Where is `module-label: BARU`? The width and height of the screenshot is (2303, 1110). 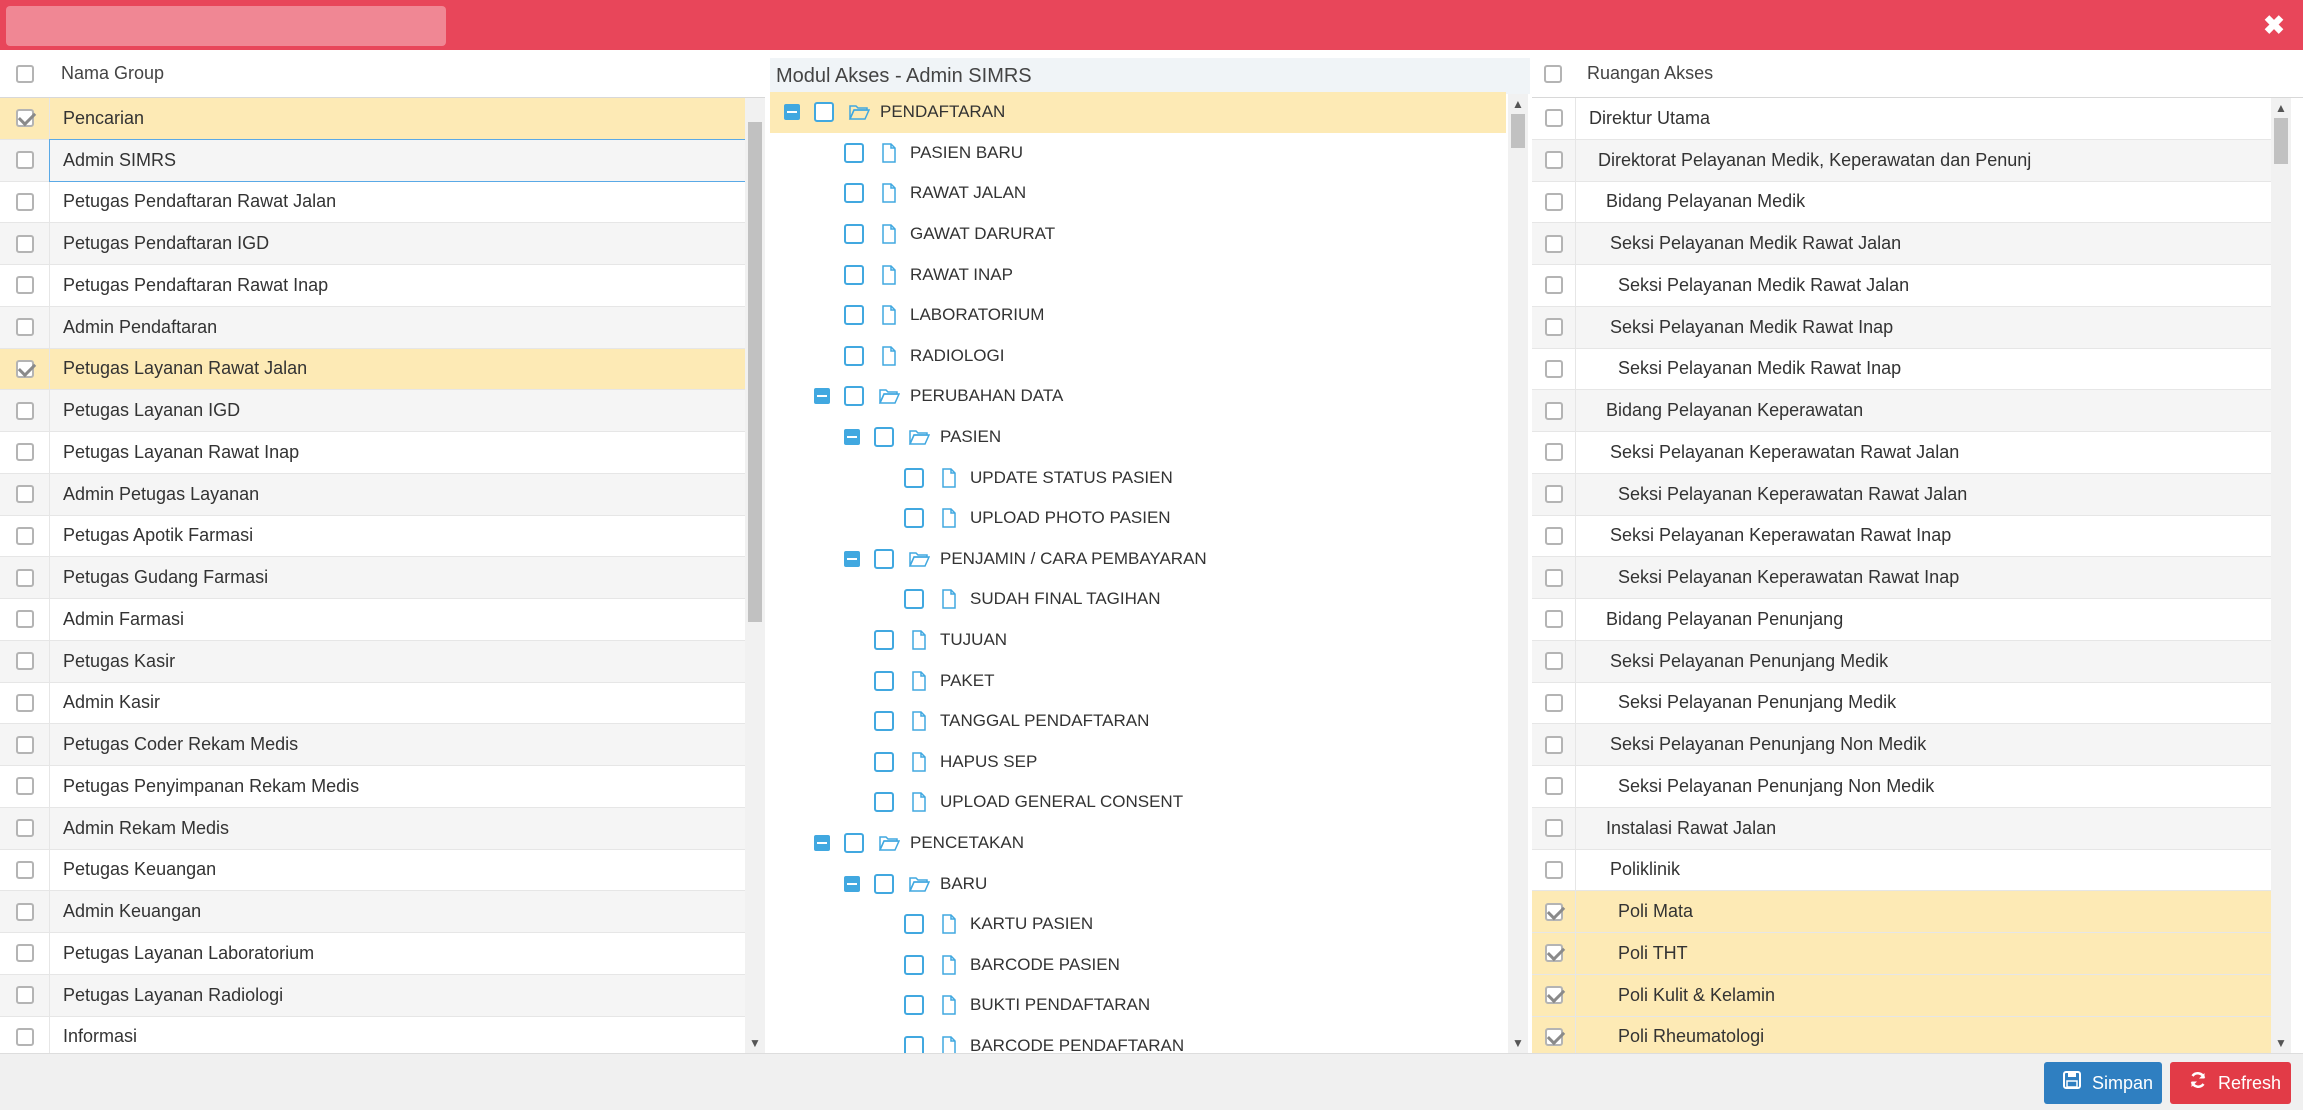 module-label: BARU is located at coordinates (963, 884).